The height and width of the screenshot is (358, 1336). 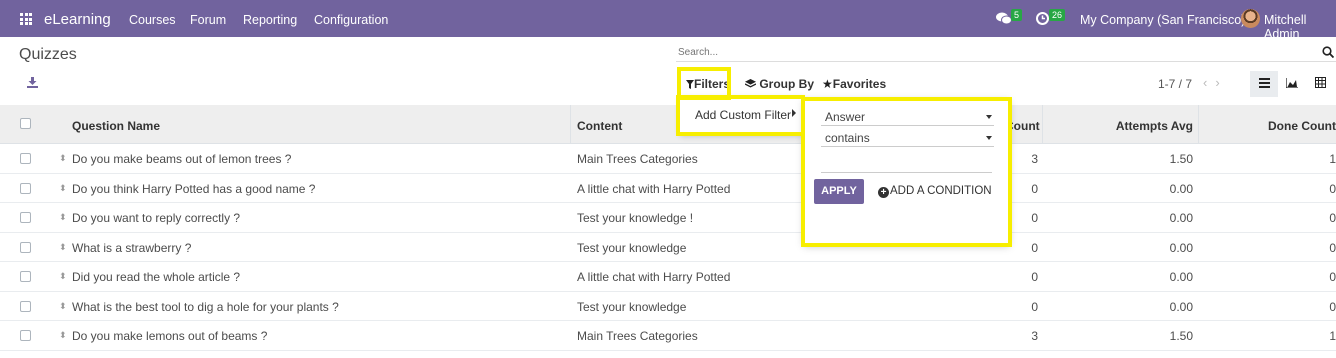 I want to click on activities-badge: 26, so click(x=1057, y=15).